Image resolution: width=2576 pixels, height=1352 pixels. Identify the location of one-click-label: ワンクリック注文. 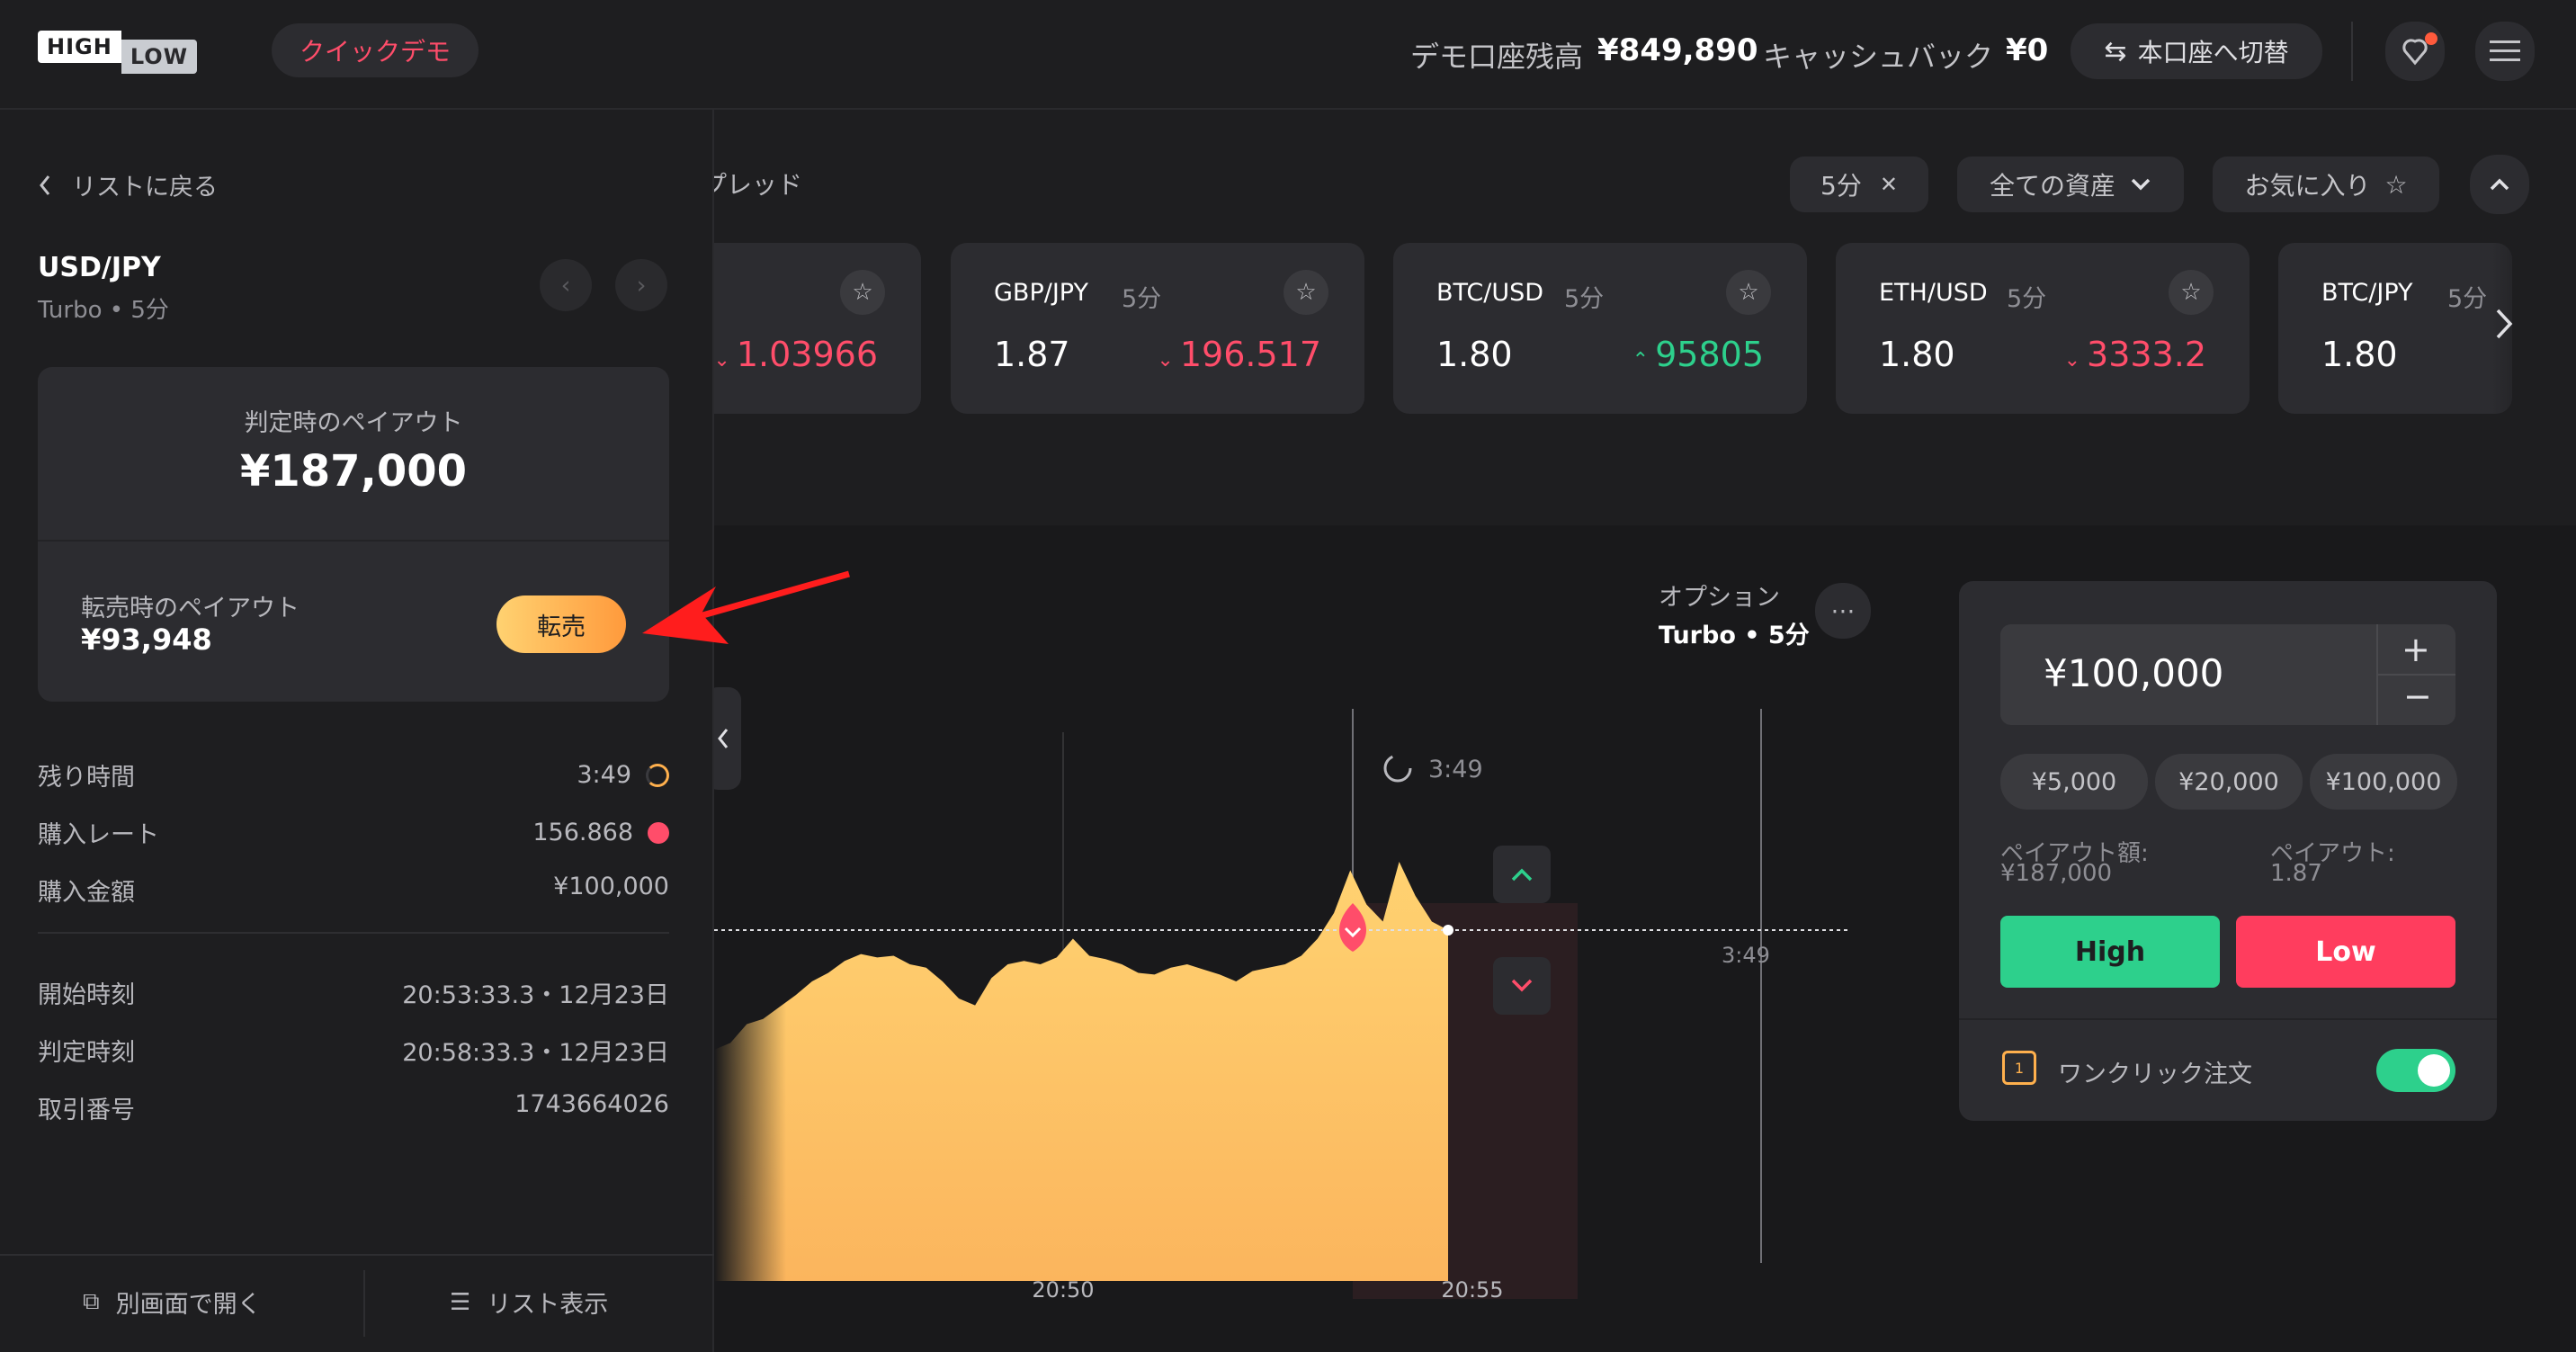
(2155, 1075).